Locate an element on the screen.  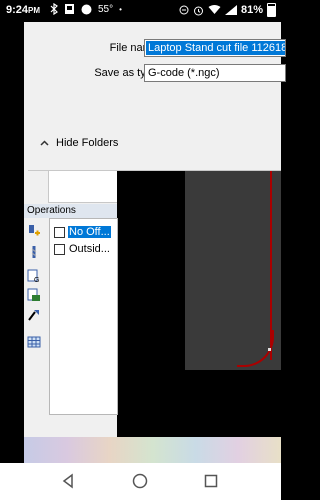
recents-icon is located at coordinates (211, 481).